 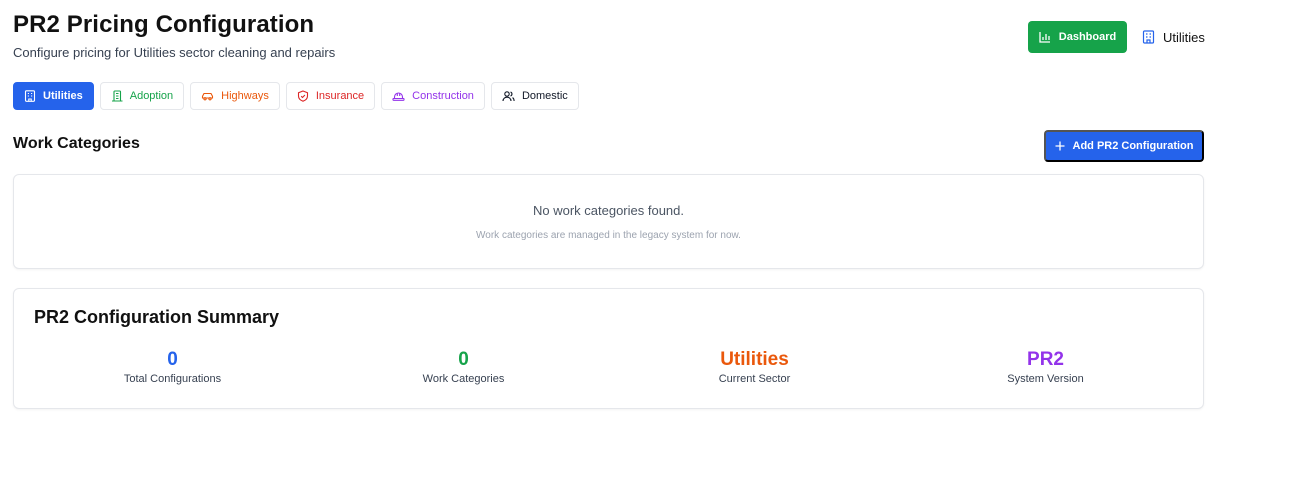 What do you see at coordinates (508, 96) in the screenshot?
I see `users-icon` at bounding box center [508, 96].